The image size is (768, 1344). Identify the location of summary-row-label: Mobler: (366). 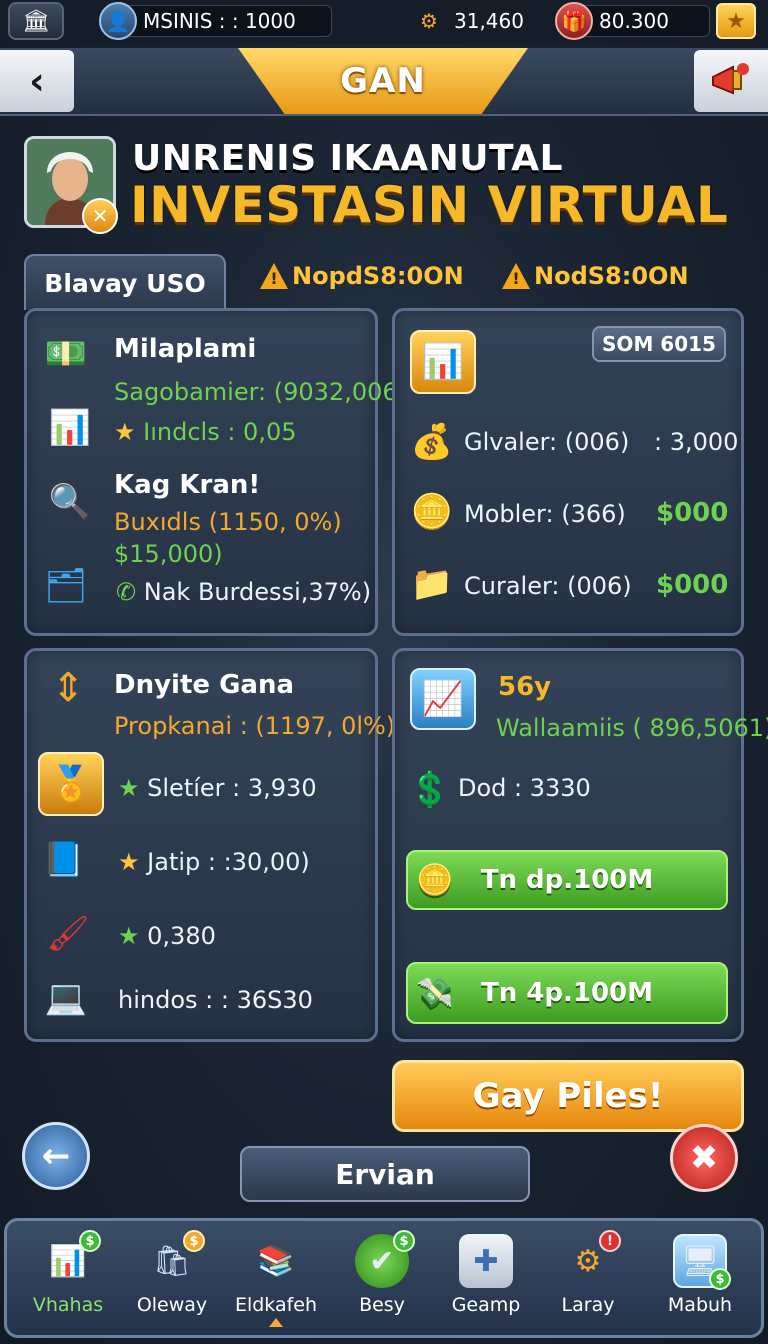
(545, 514).